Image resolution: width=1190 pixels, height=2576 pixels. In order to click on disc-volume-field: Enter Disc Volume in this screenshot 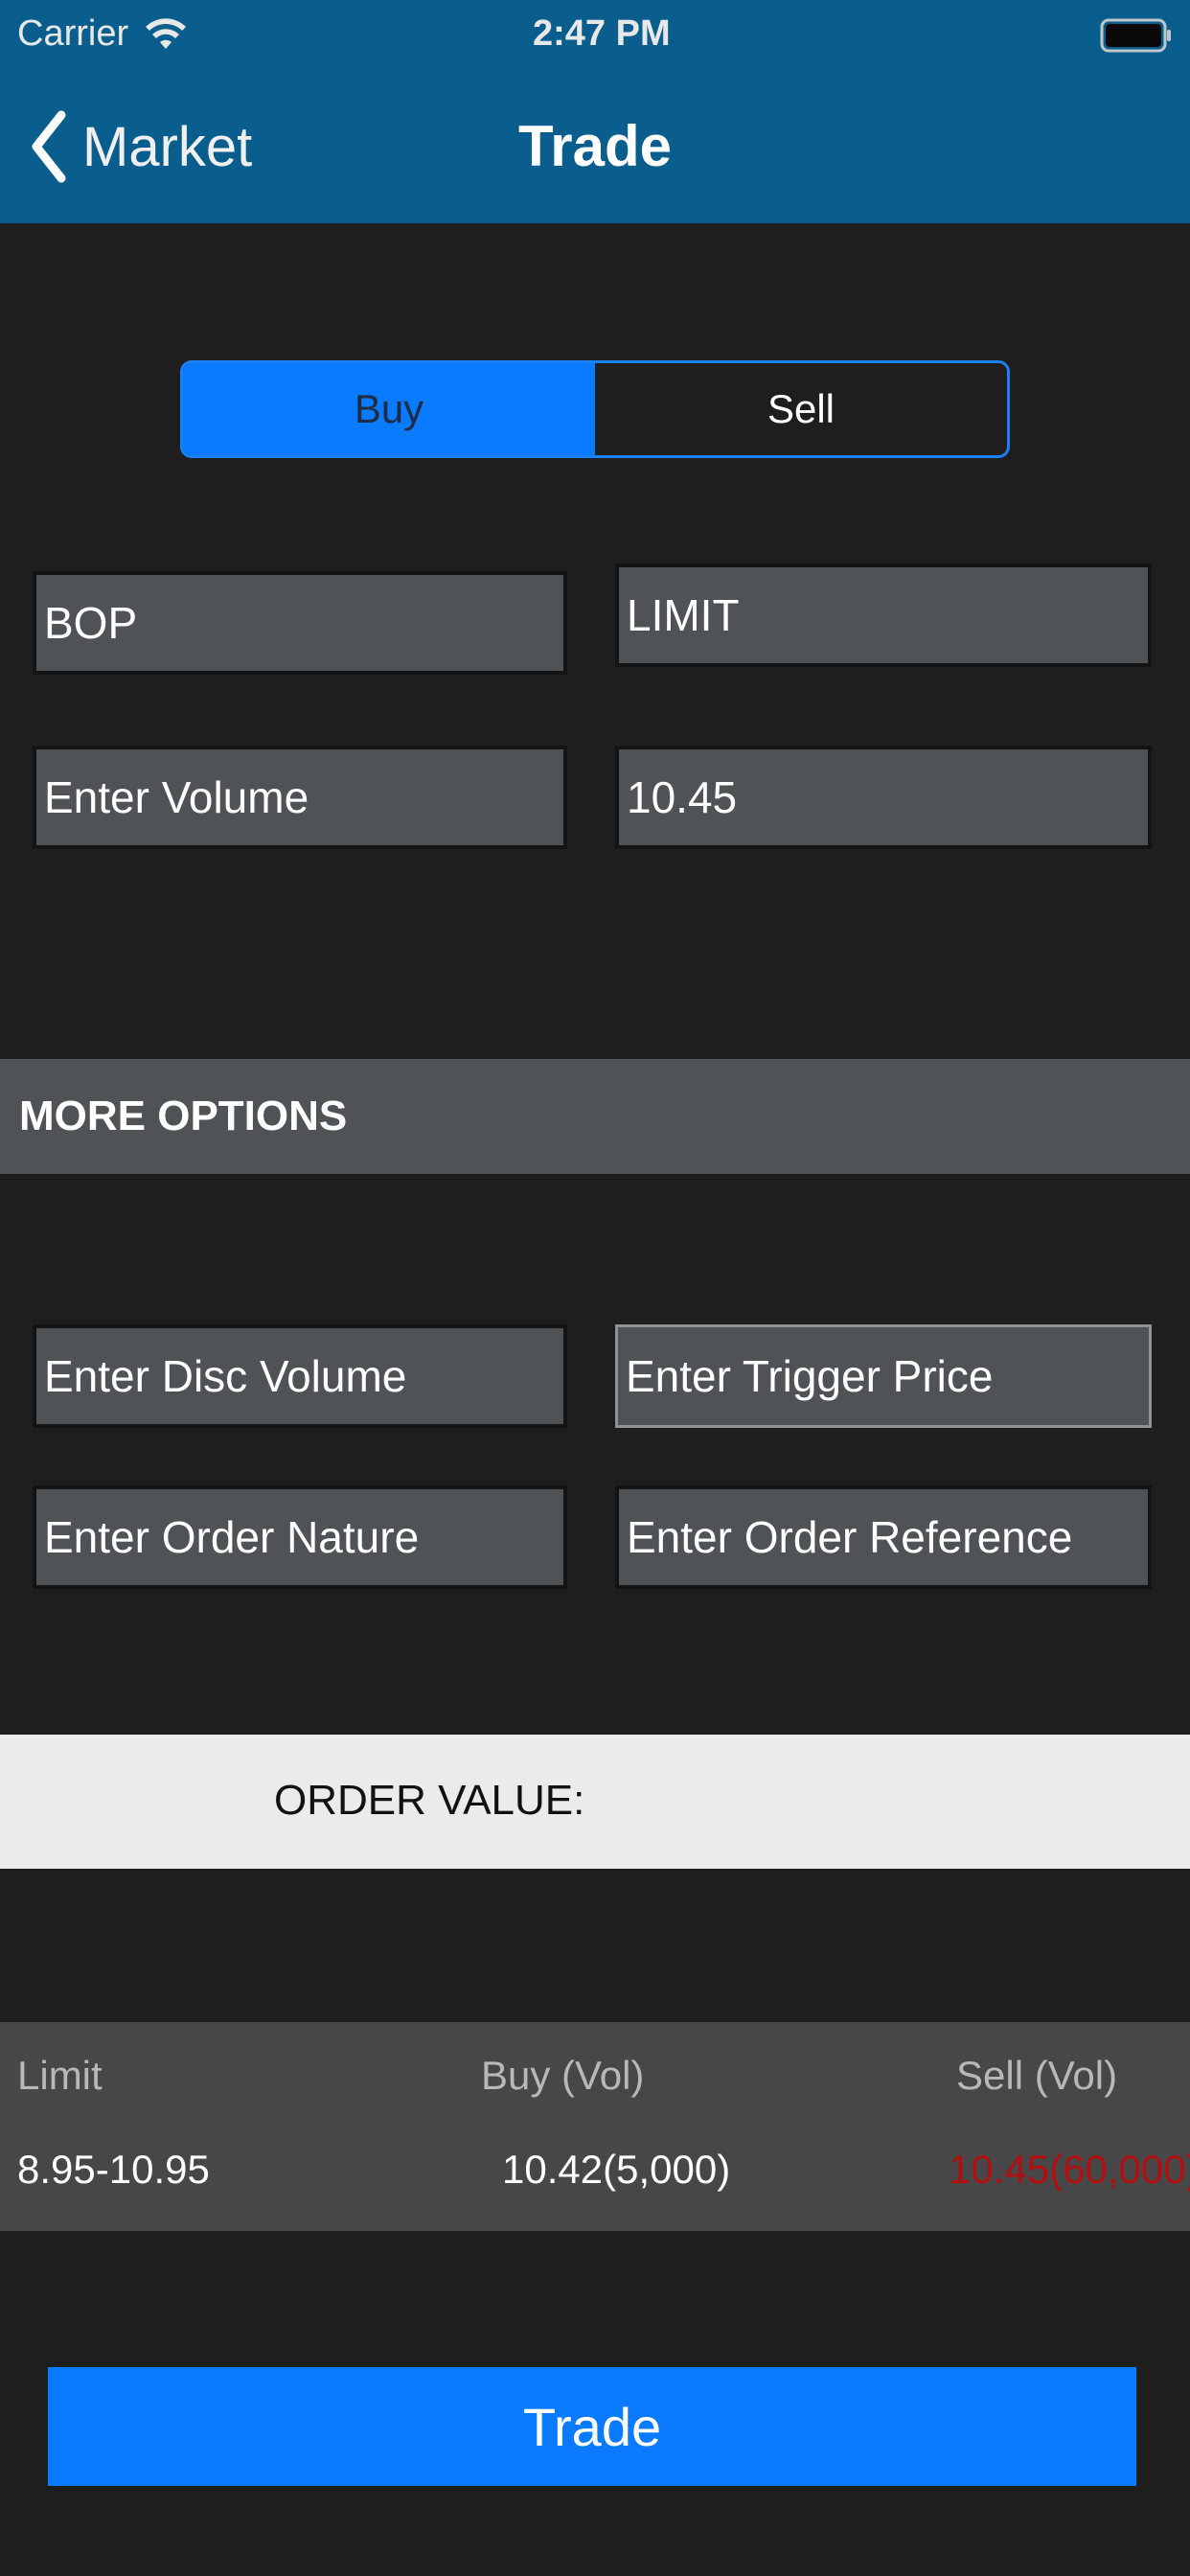, I will do `click(300, 1376)`.